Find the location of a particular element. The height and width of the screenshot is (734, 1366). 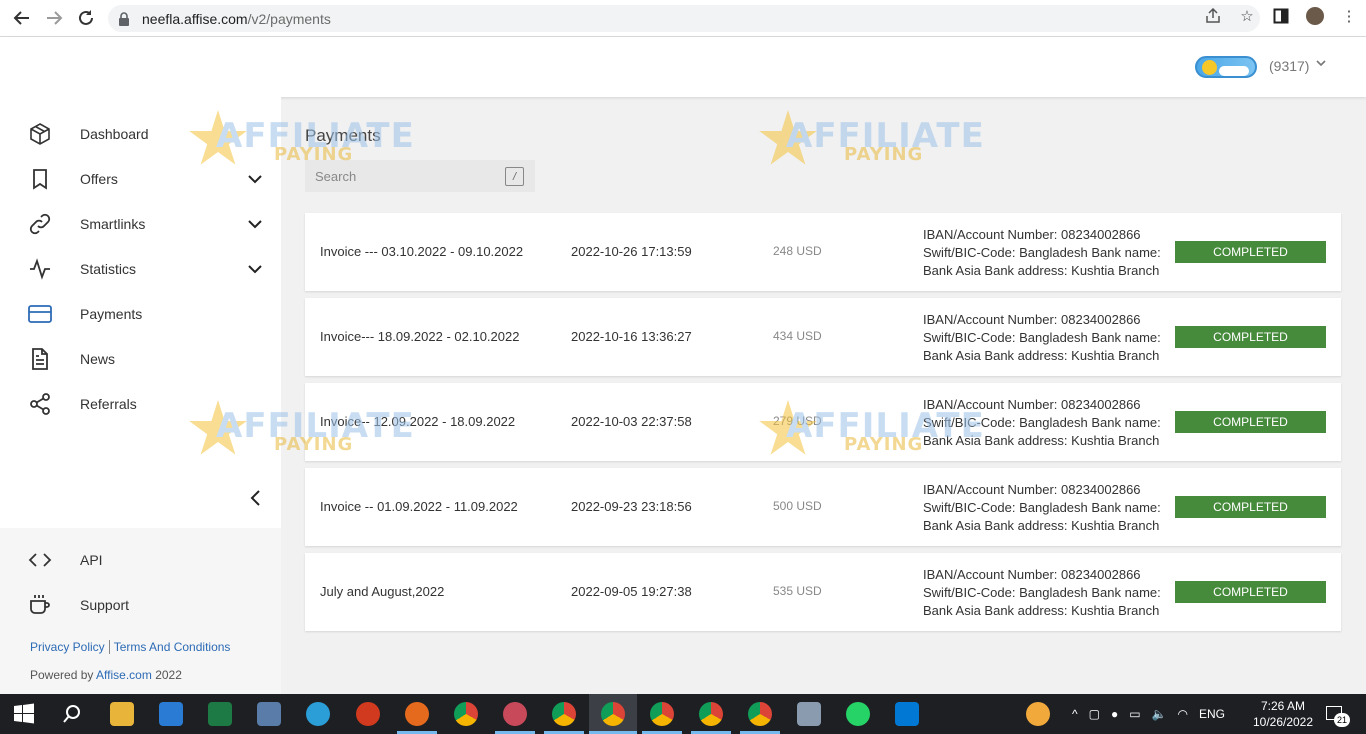

browser-toolbar: neefla.affise.com/v2/payments ☆ ⋮ is located at coordinates (683, 18).